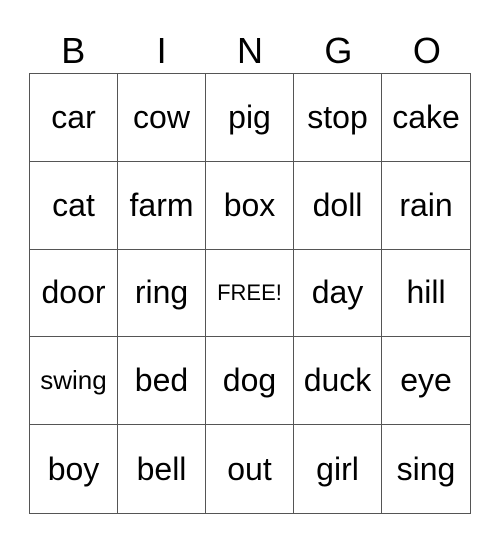 Image resolution: width=500 pixels, height=544 pixels. Describe the element at coordinates (338, 118) in the screenshot. I see `bingo-cell: stop` at that location.